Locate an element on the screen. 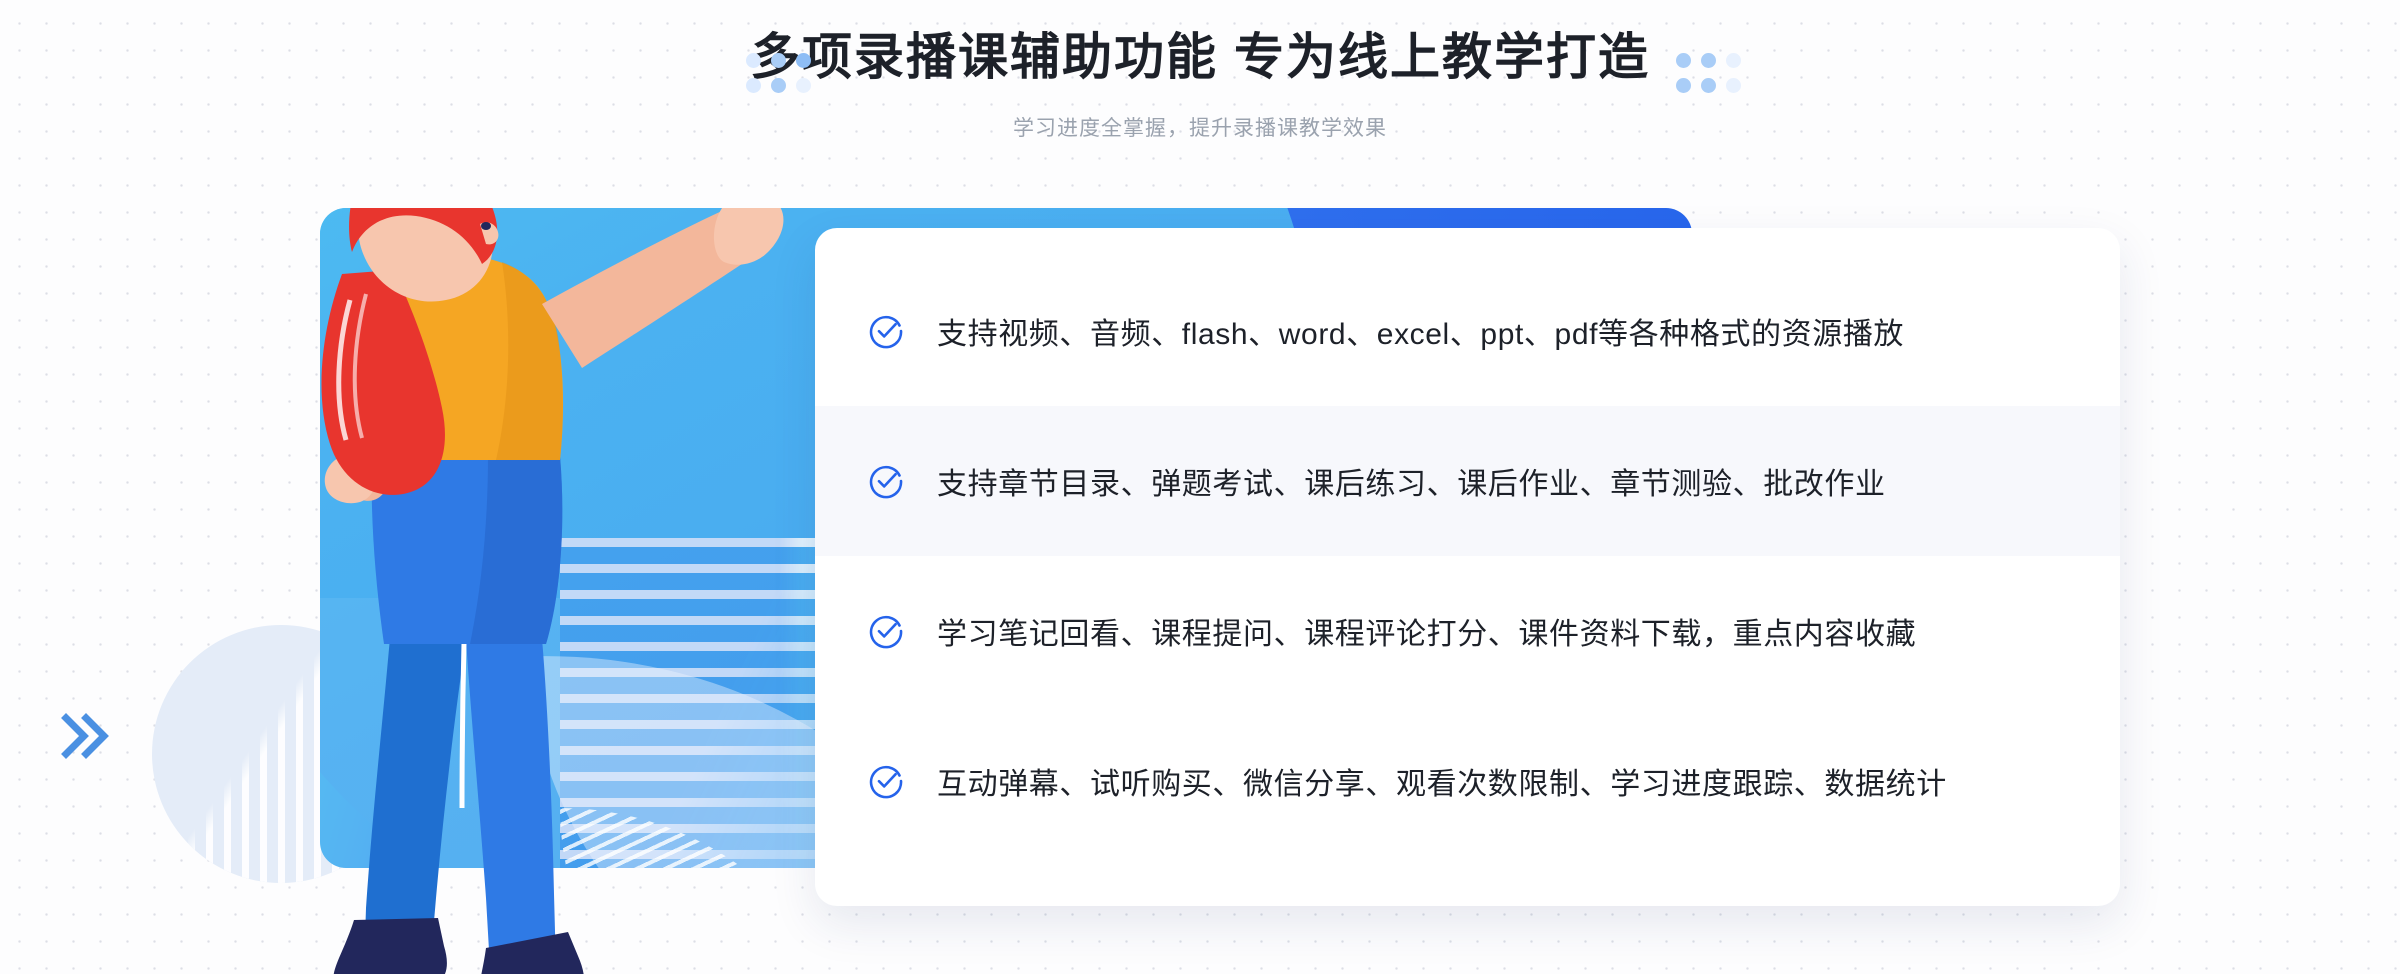 This screenshot has height=974, width=2400. feature-row: 学习笔记回看、课程提问、课程评论打分、课件资料下载，重点内容收藏 is located at coordinates (1467, 631).